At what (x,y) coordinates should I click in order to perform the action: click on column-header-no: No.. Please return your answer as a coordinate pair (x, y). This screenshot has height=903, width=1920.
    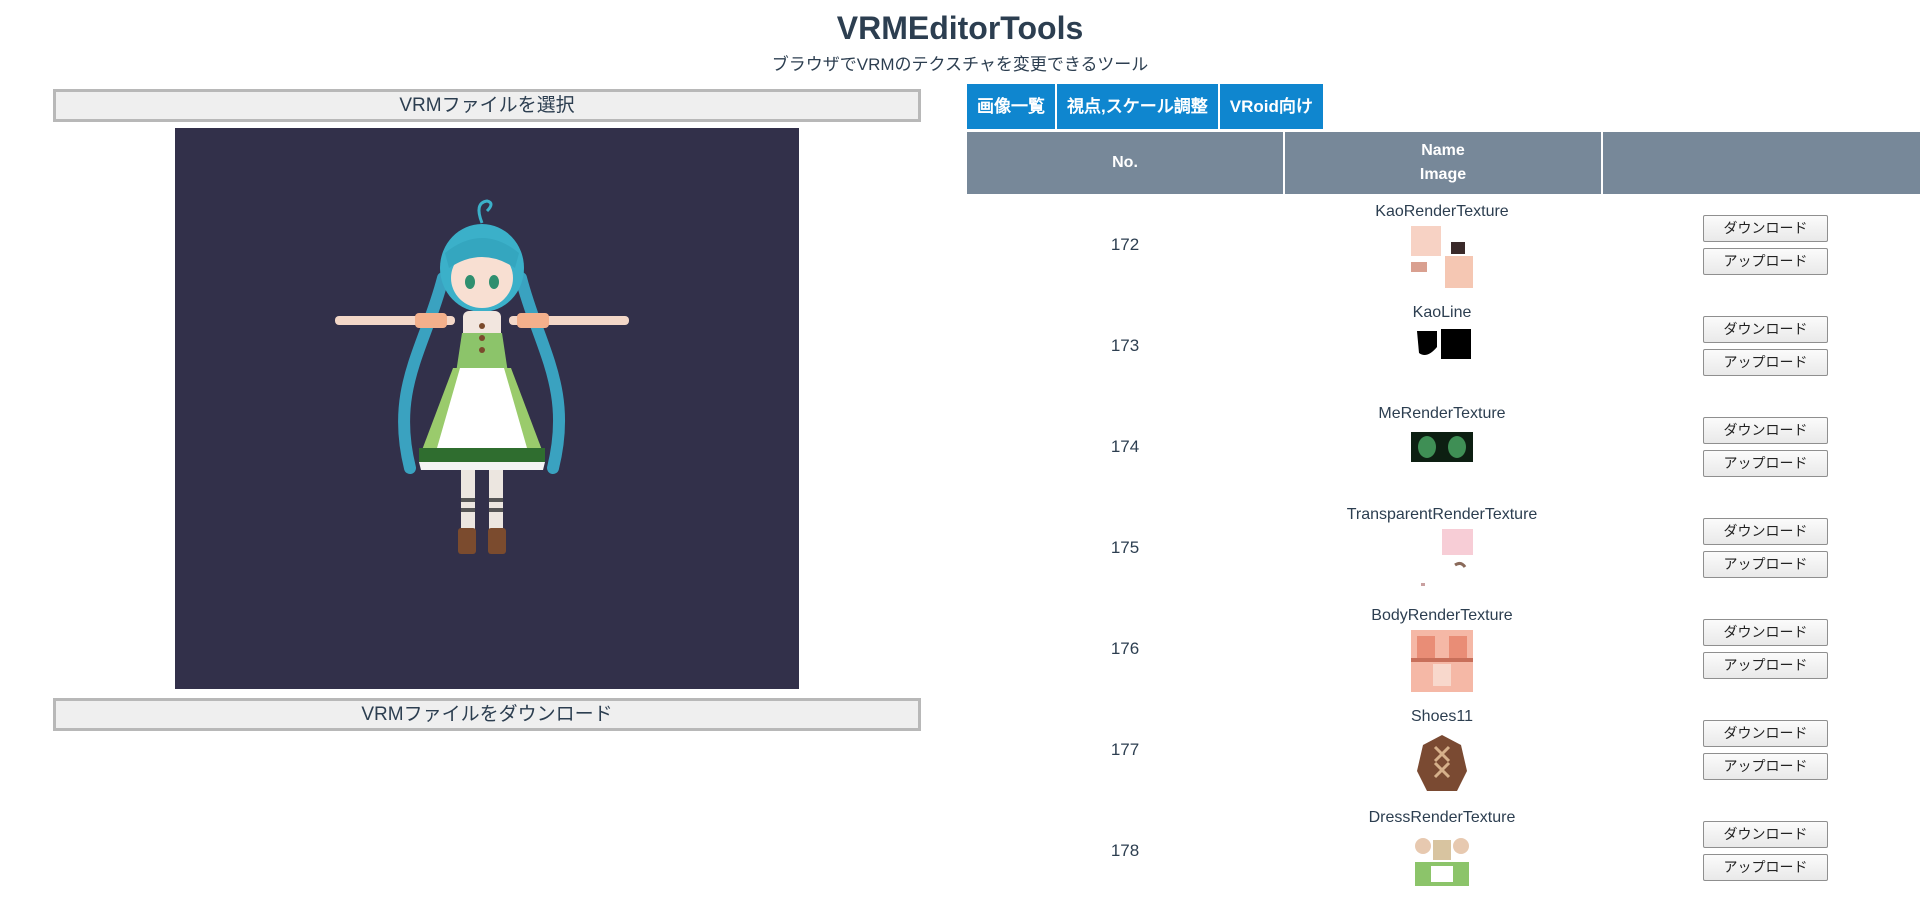
    Looking at the image, I should click on (1125, 162).